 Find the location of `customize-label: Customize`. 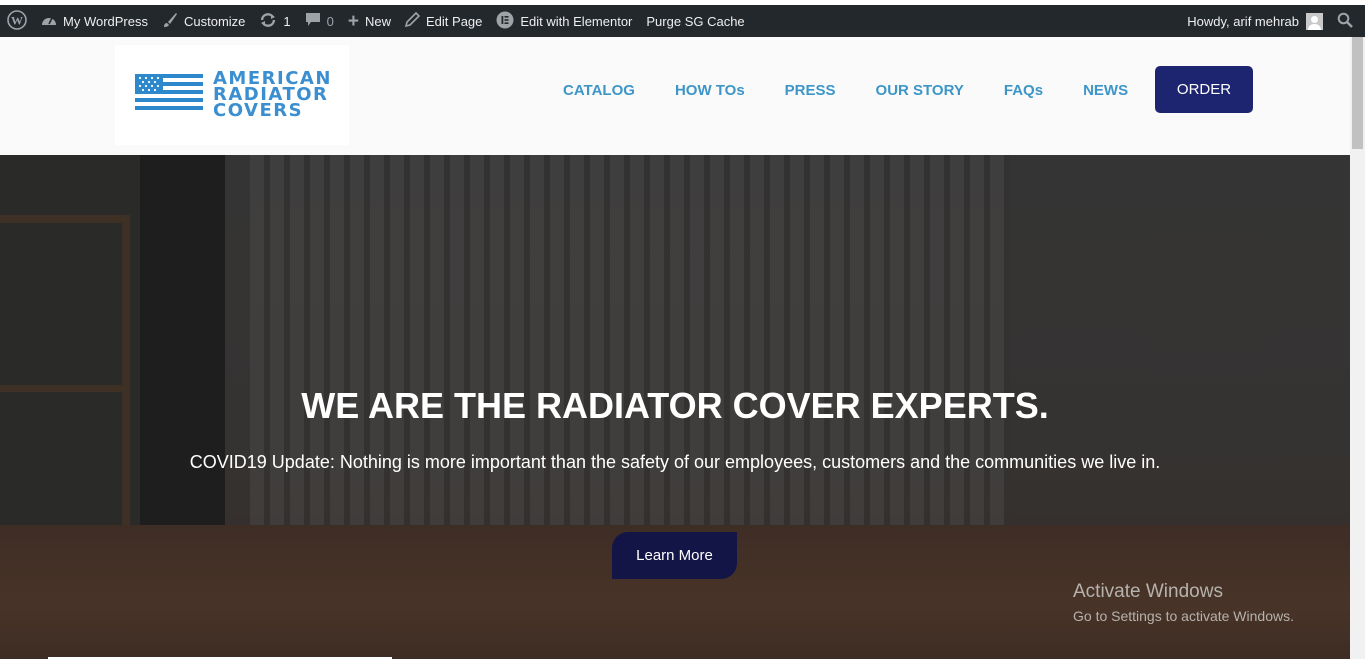

customize-label: Customize is located at coordinates (215, 21).